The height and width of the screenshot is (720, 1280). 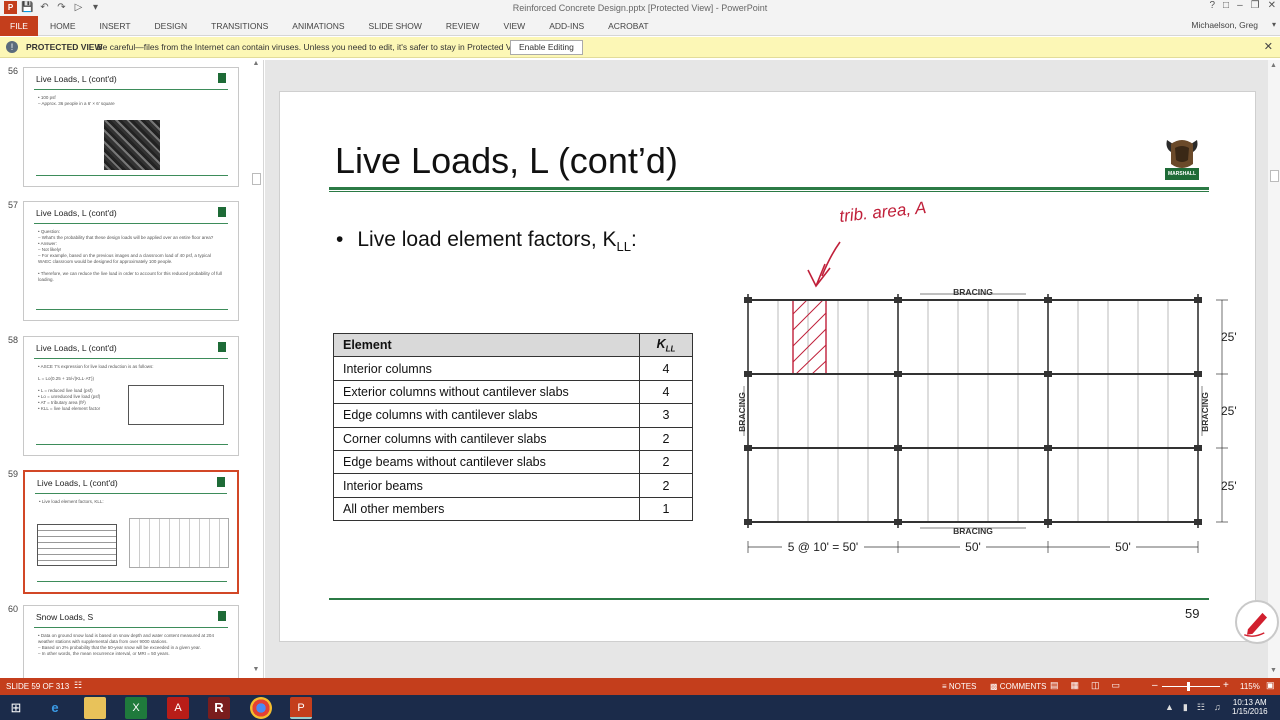 I want to click on zoom-out-button: –, so click(x=1155, y=685).